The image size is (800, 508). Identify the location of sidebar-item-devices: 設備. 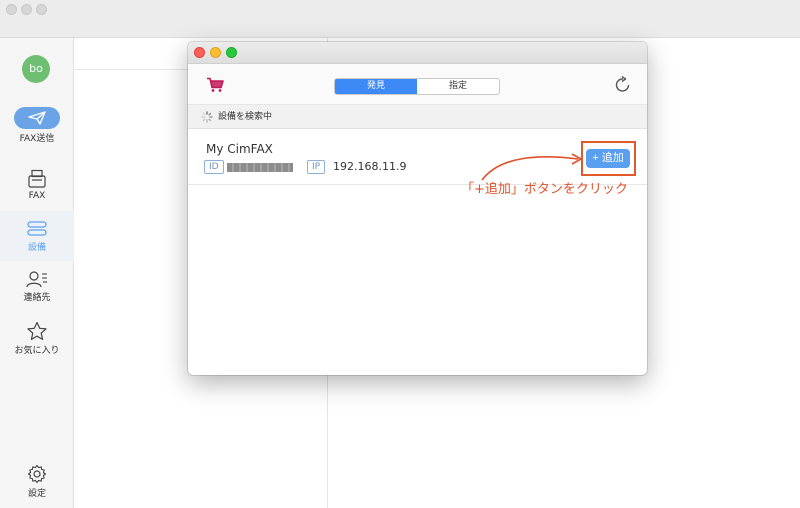
(37, 236).